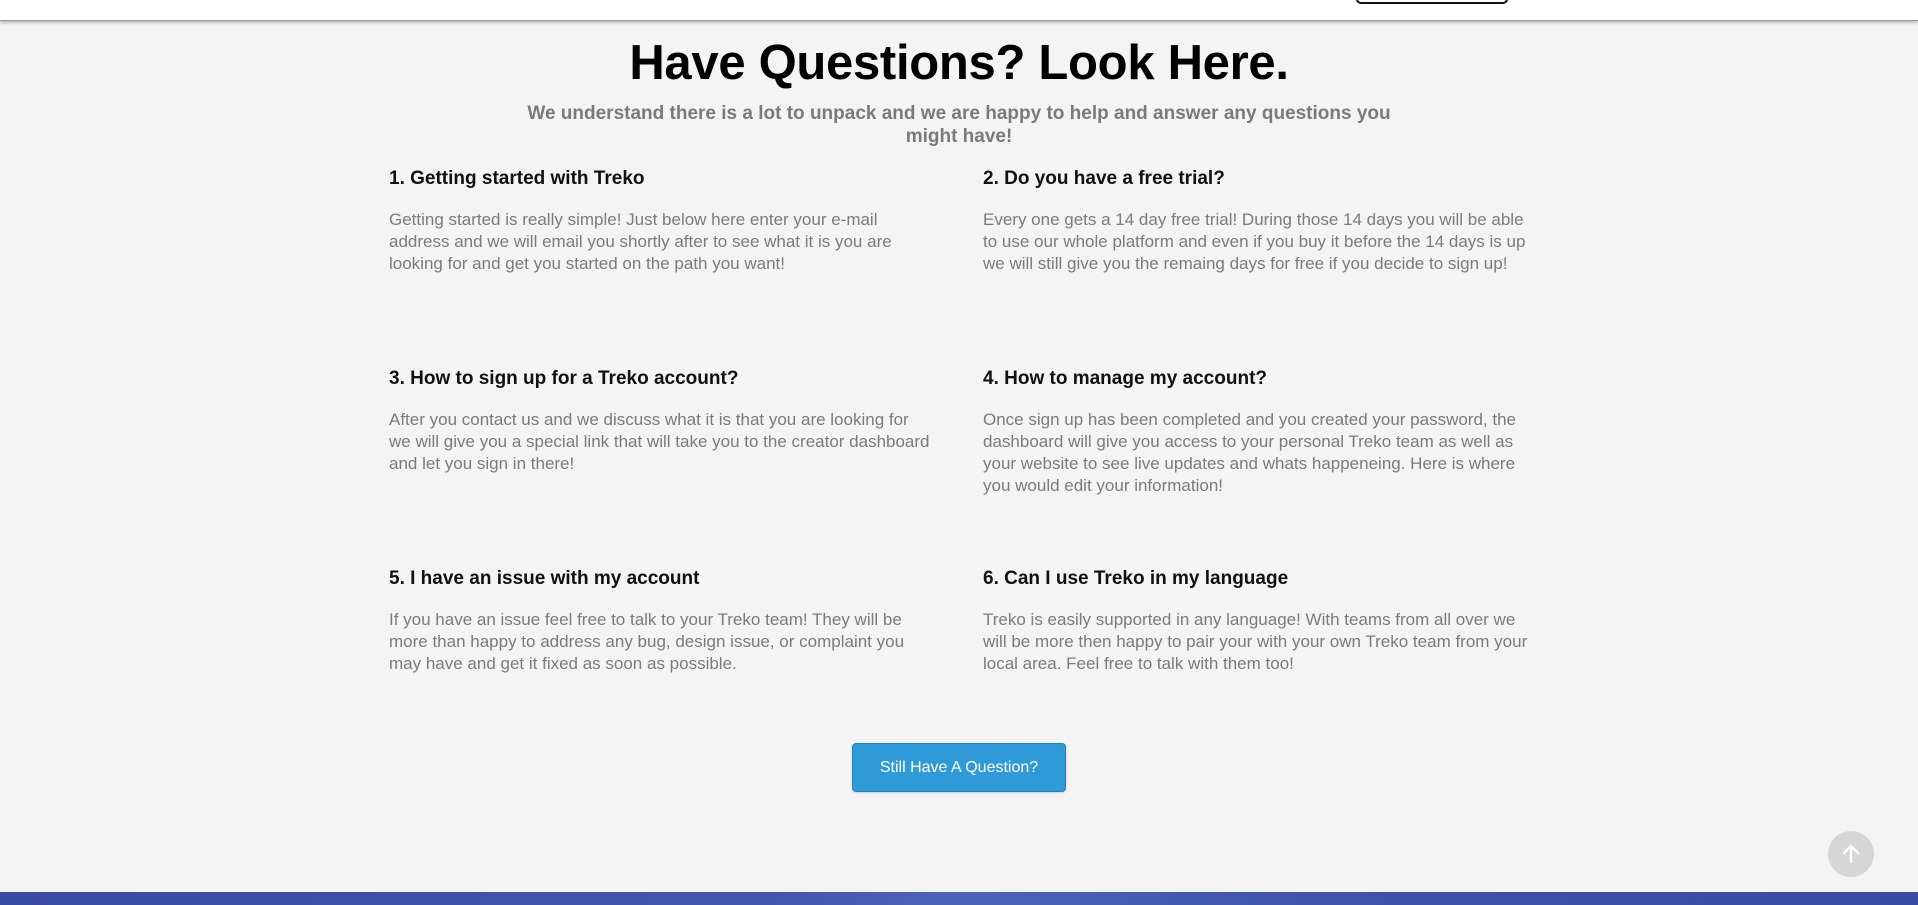  I want to click on faq-title: Have Questions? Look Here., so click(959, 63).